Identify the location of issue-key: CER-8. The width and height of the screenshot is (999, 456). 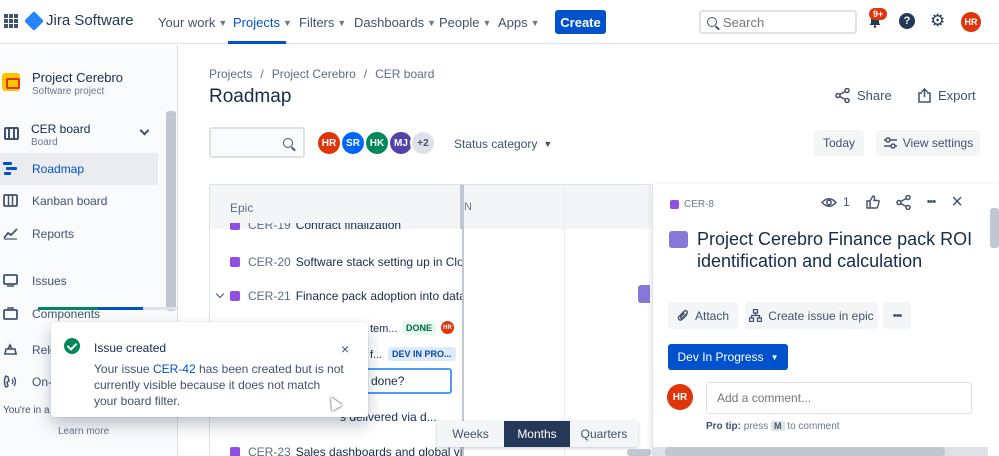
(699, 204).